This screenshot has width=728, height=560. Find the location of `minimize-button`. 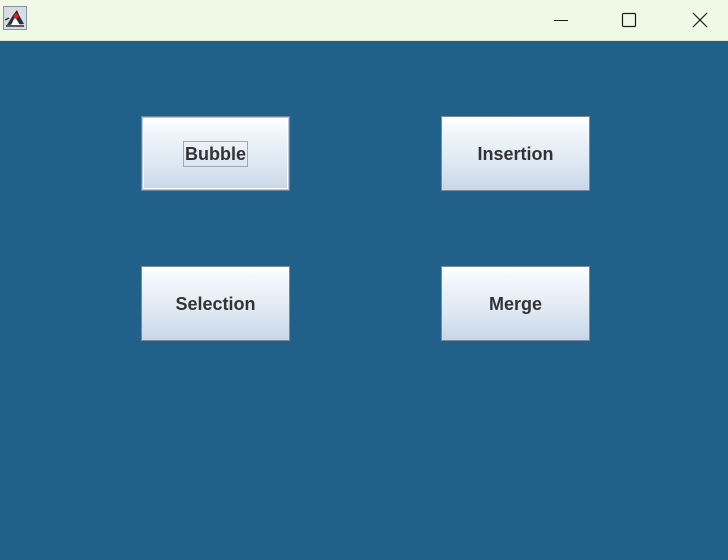

minimize-button is located at coordinates (561, 20).